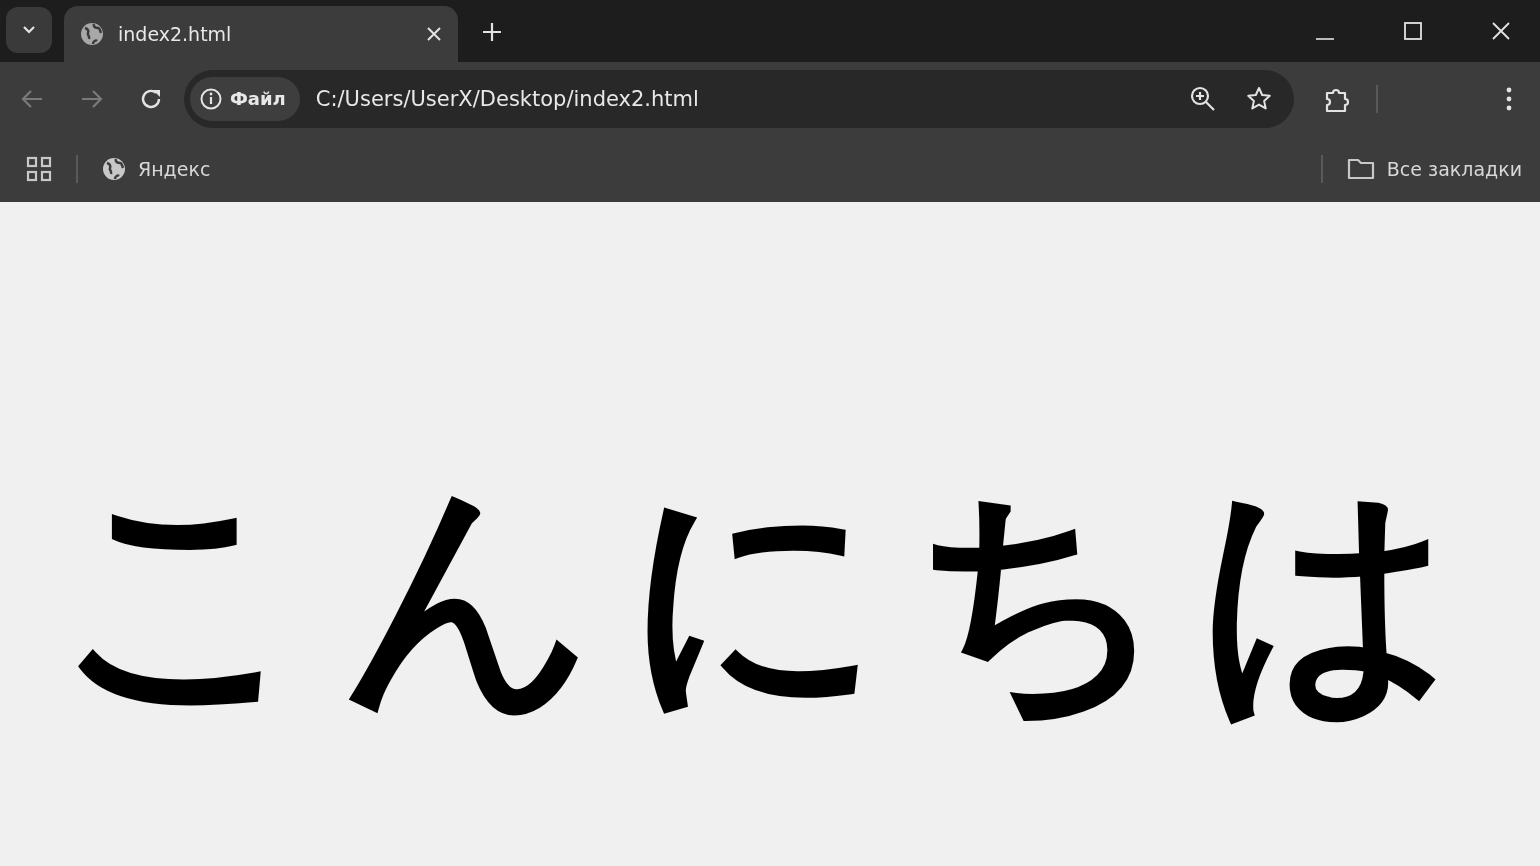 The width and height of the screenshot is (1540, 866). What do you see at coordinates (1434, 168) in the screenshot?
I see `all-bookmarks-button: Все закладки` at bounding box center [1434, 168].